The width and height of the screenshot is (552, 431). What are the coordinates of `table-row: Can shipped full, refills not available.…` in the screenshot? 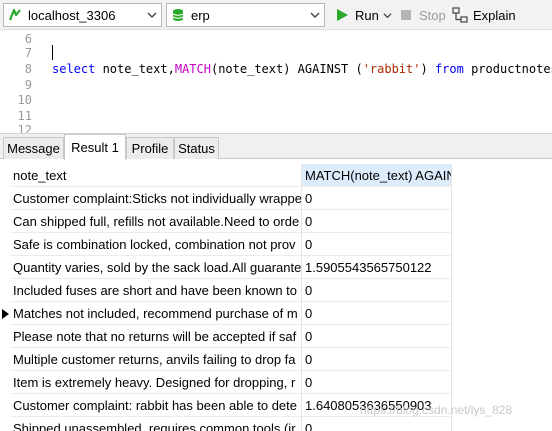 It's located at (276, 221).